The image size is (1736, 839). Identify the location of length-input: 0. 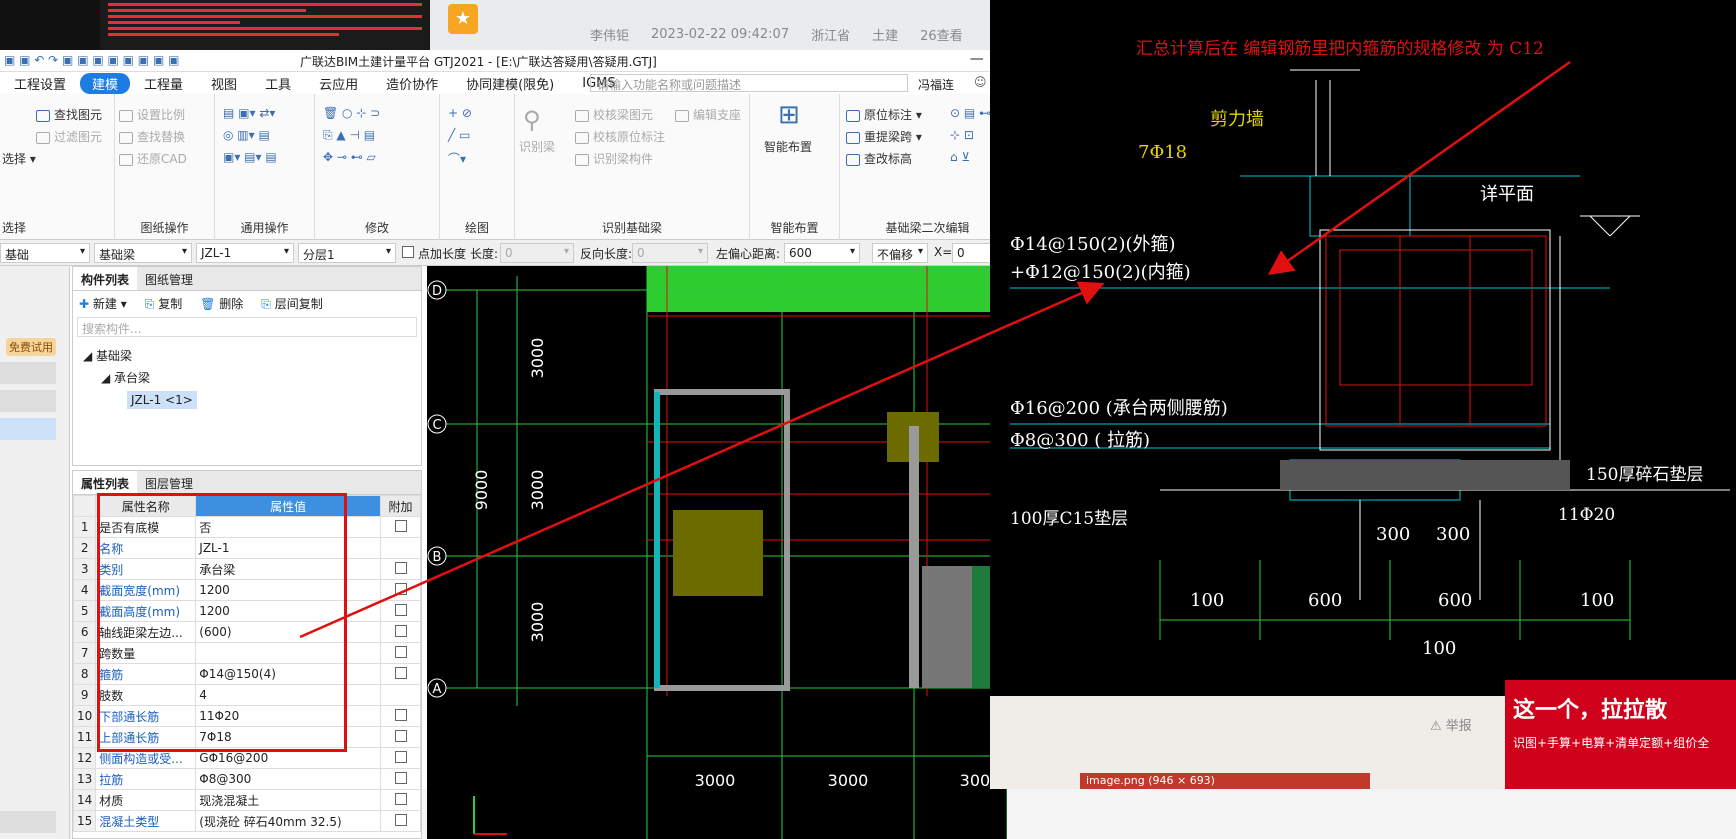
(537, 253).